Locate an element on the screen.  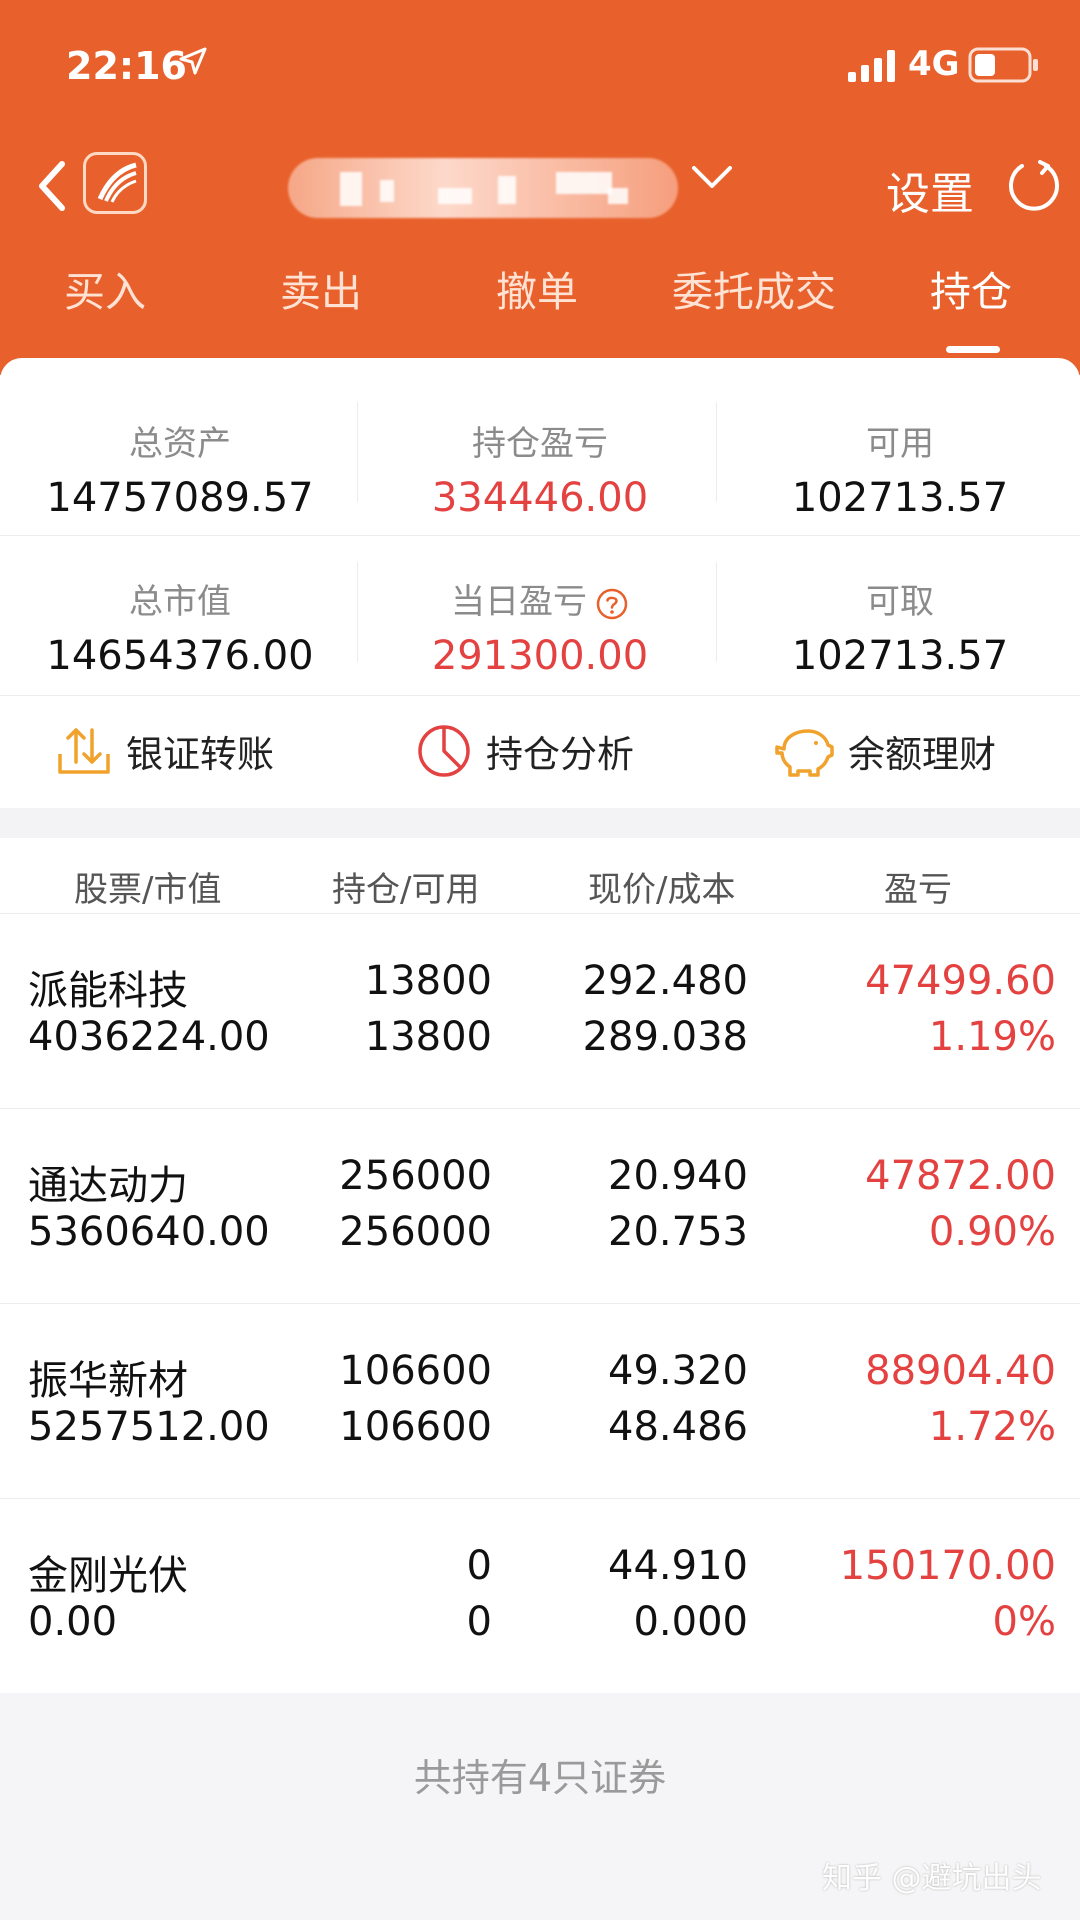
back-arrow-icon is located at coordinates (52, 186).